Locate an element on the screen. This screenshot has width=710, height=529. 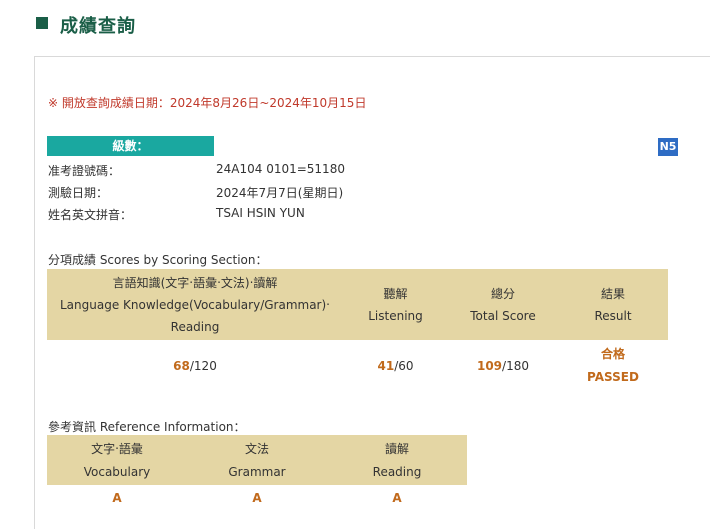
level-label: 級數： is located at coordinates (130, 146).